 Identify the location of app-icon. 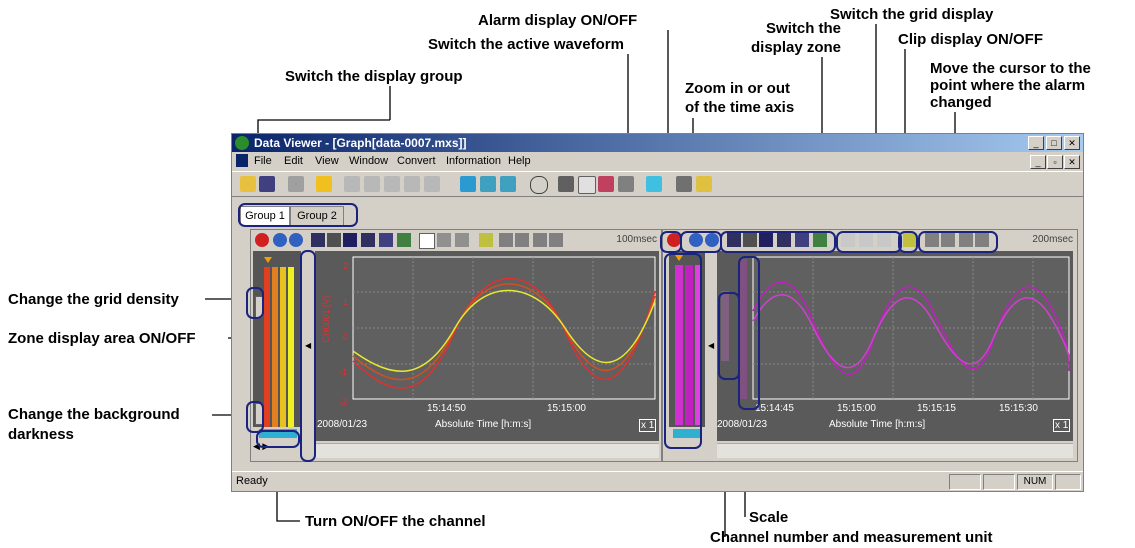
(242, 143).